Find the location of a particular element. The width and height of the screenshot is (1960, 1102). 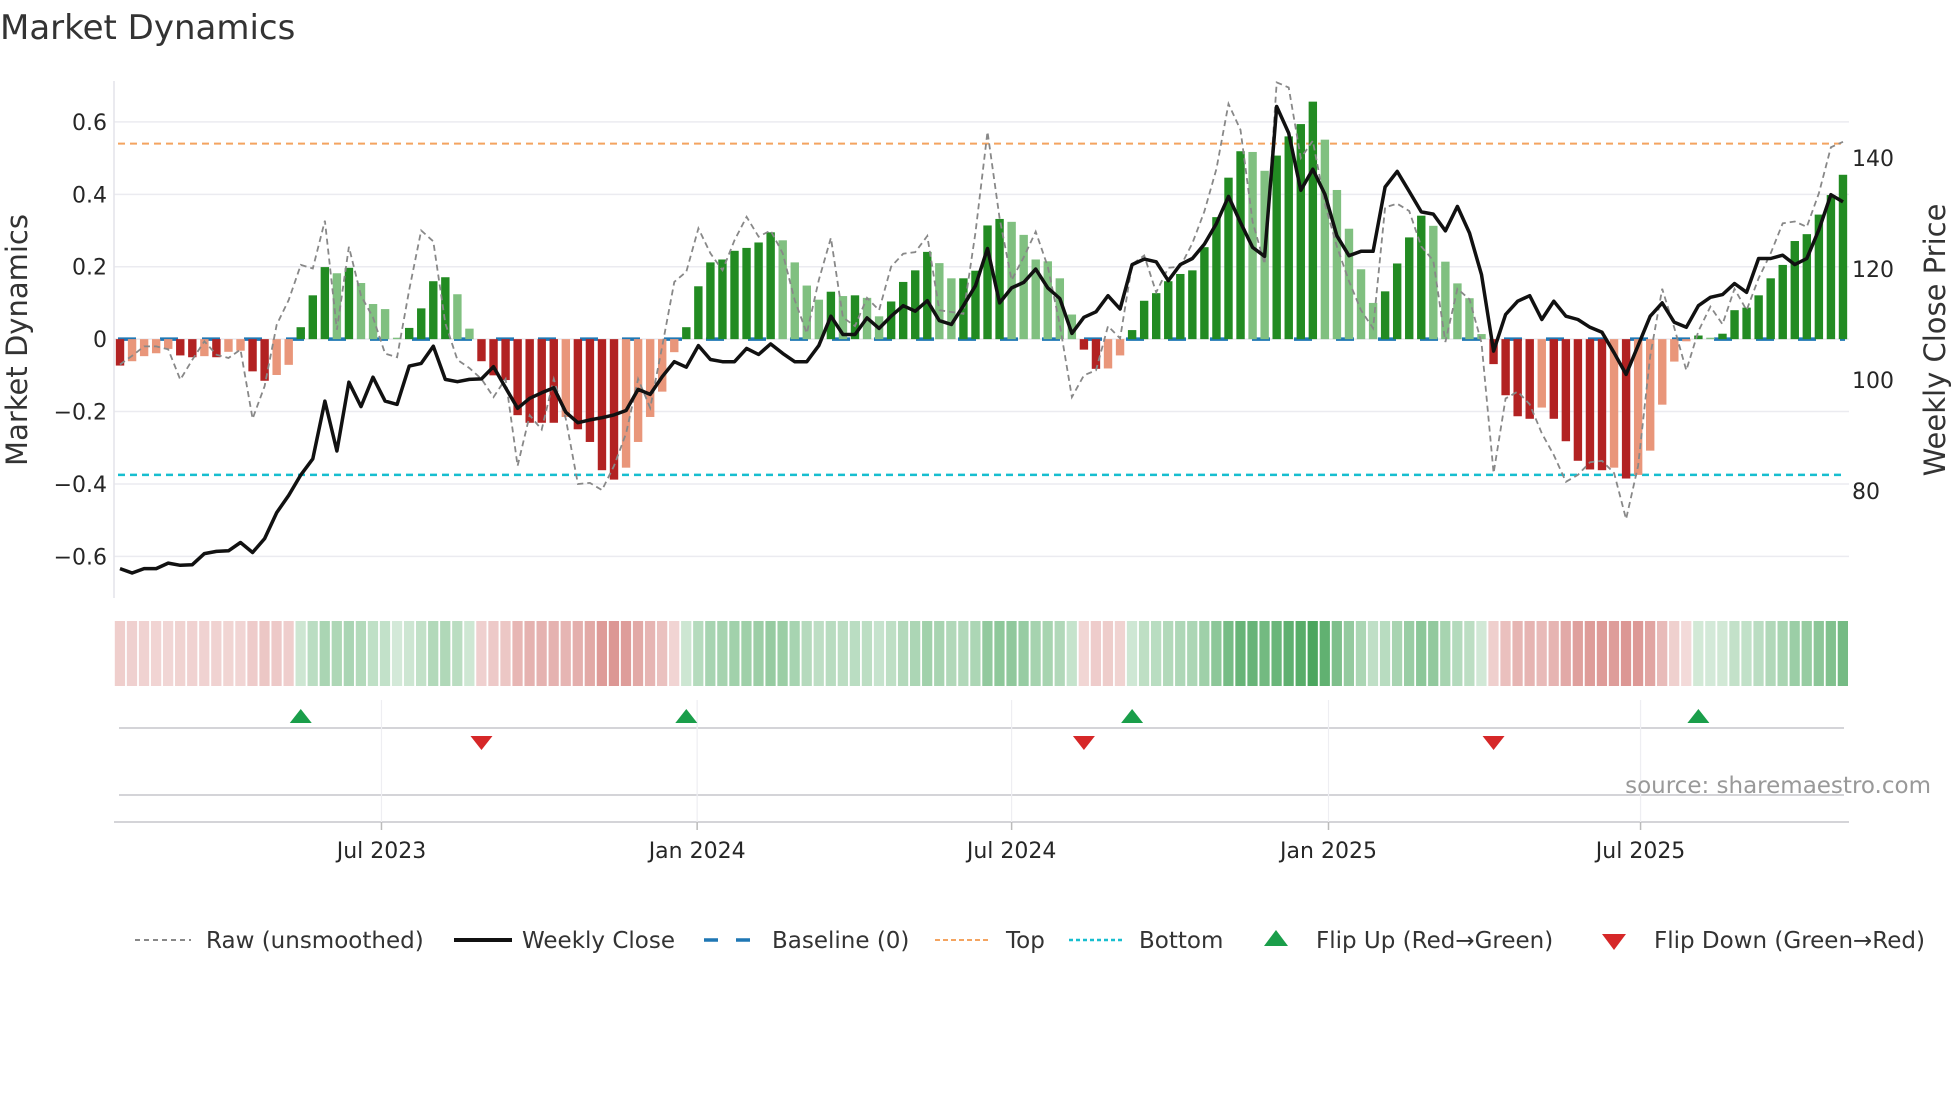

legend-label-baseline: Baseline (0) is located at coordinates (840, 941).